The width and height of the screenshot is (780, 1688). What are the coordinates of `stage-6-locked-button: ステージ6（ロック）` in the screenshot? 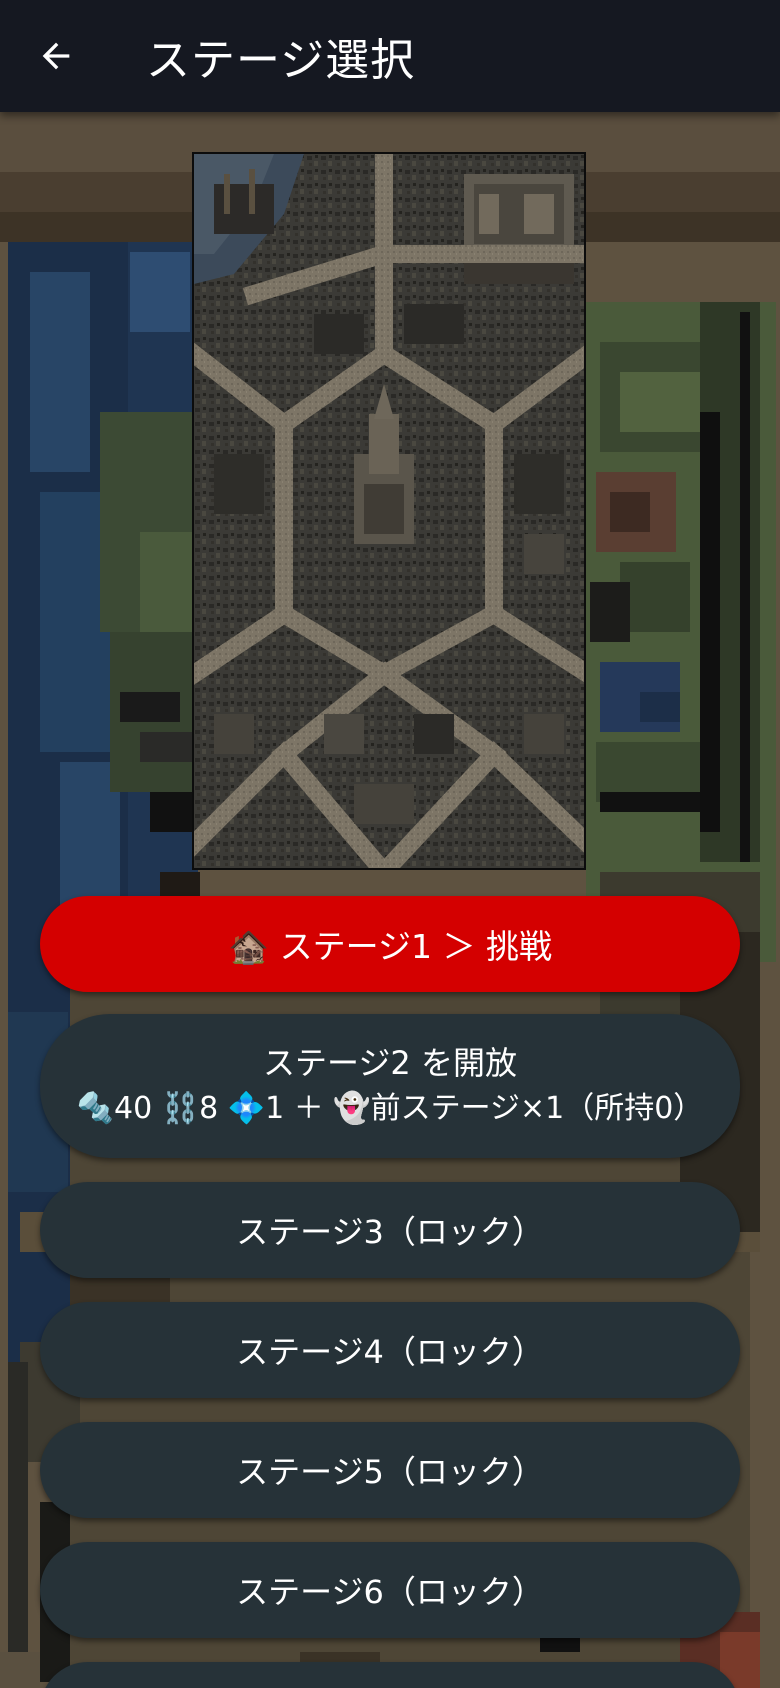 It's located at (390, 1590).